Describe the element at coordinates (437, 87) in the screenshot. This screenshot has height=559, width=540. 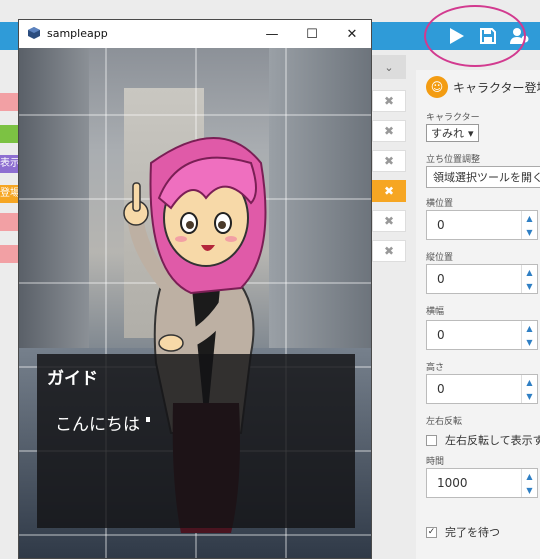
I see `character-icon: ☺` at that location.